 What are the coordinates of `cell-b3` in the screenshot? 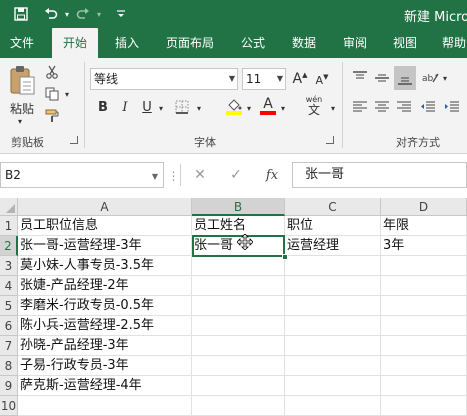 It's located at (238, 266).